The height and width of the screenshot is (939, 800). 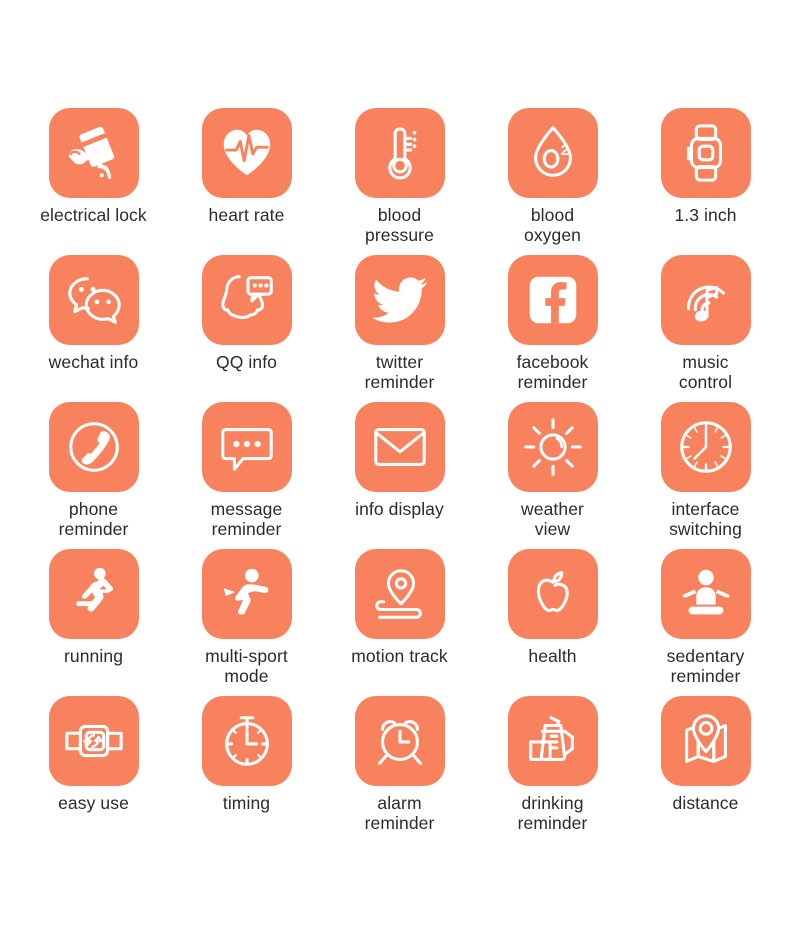 I want to click on map-pin-track-icon, so click(x=399, y=594).